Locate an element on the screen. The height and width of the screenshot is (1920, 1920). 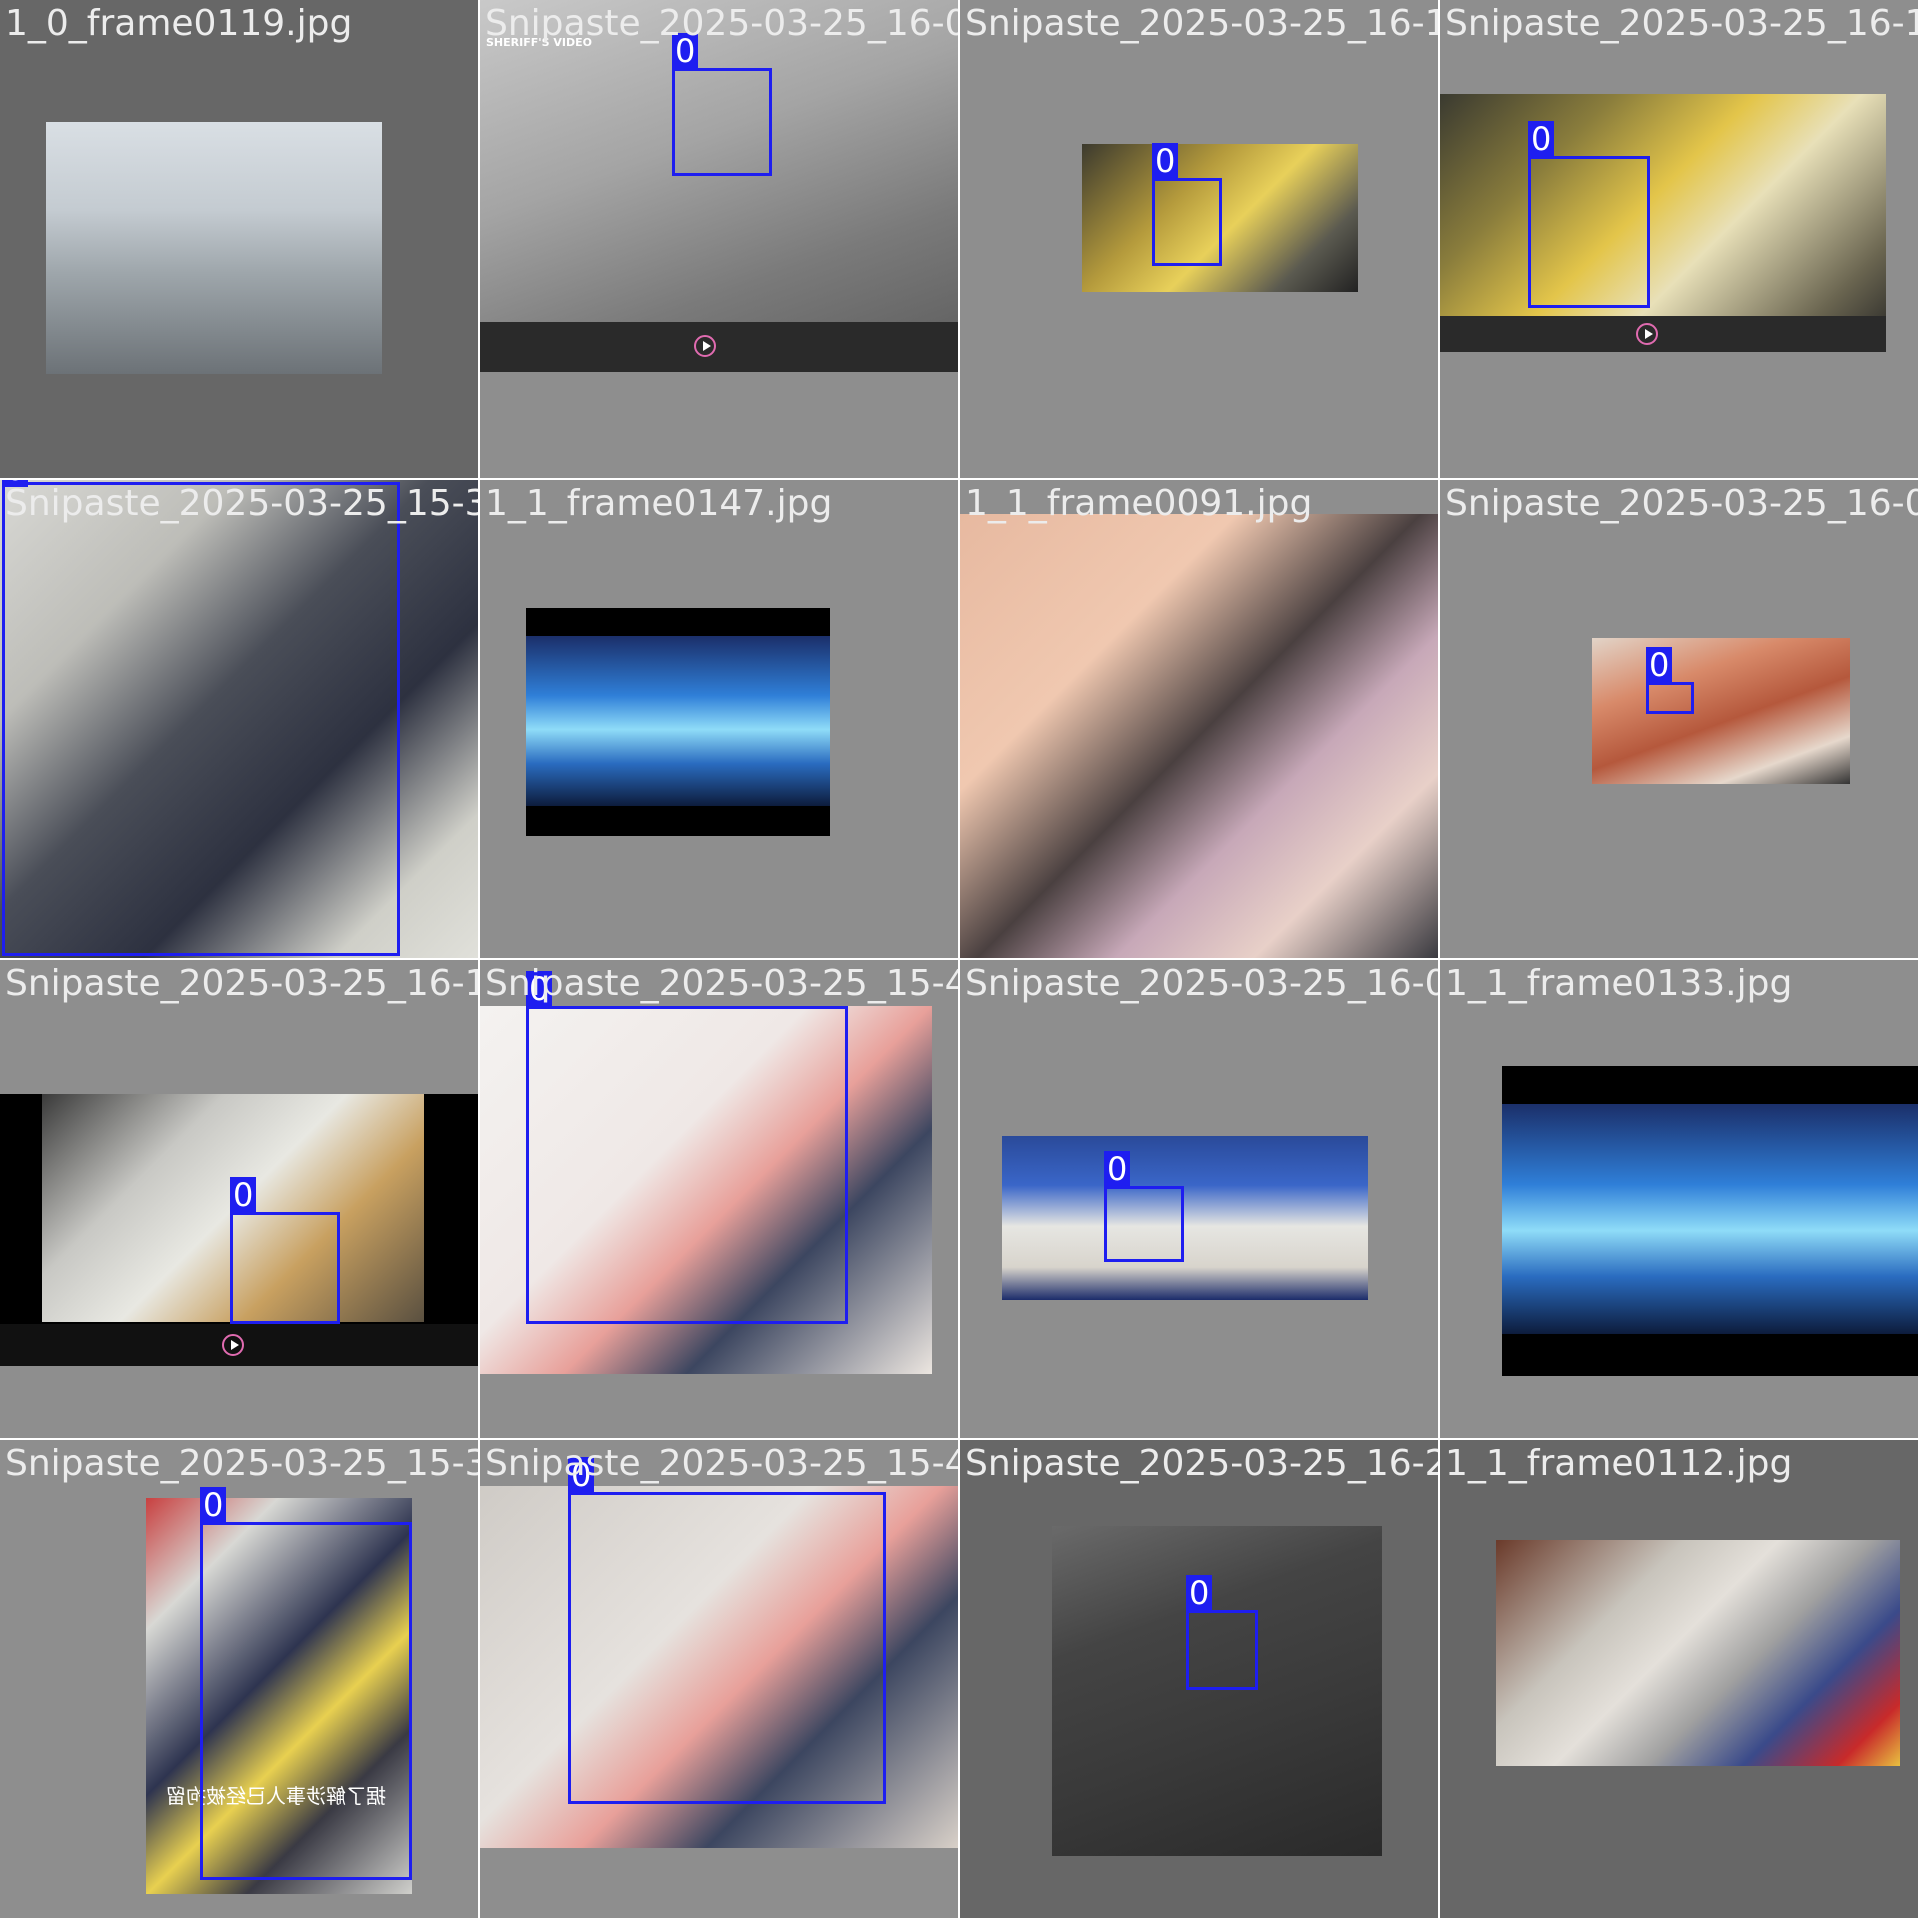
tile-caption: Snipaste_2025-03-25_16-07-18_2.png is located at coordinates (1201, 983).